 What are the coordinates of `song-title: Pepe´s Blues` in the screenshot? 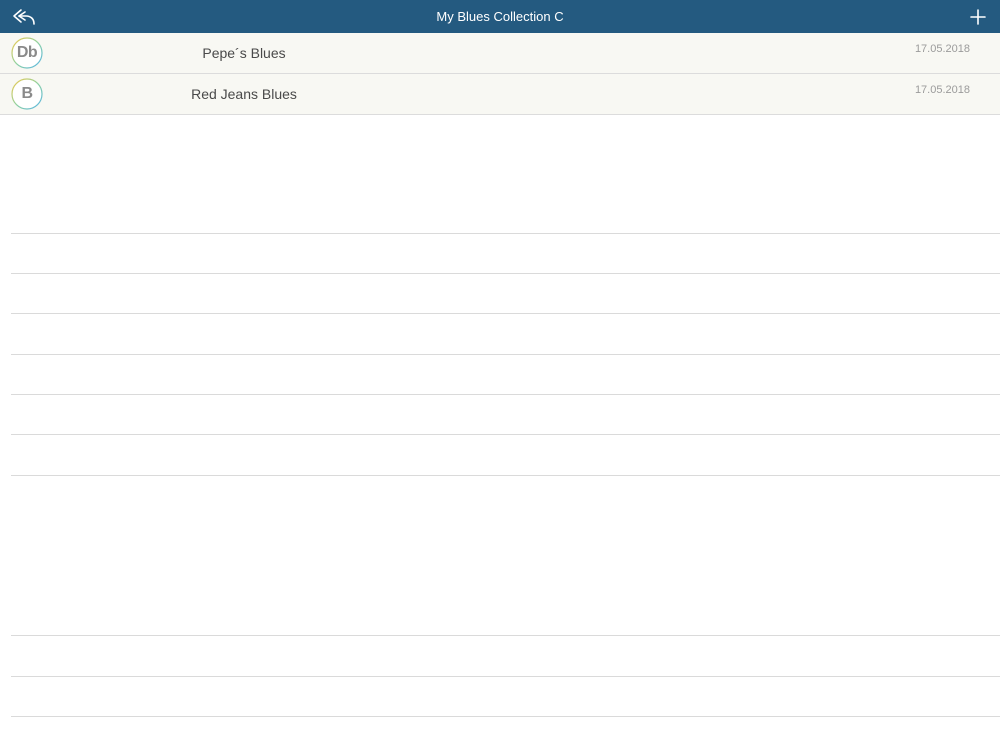 It's located at (244, 53).